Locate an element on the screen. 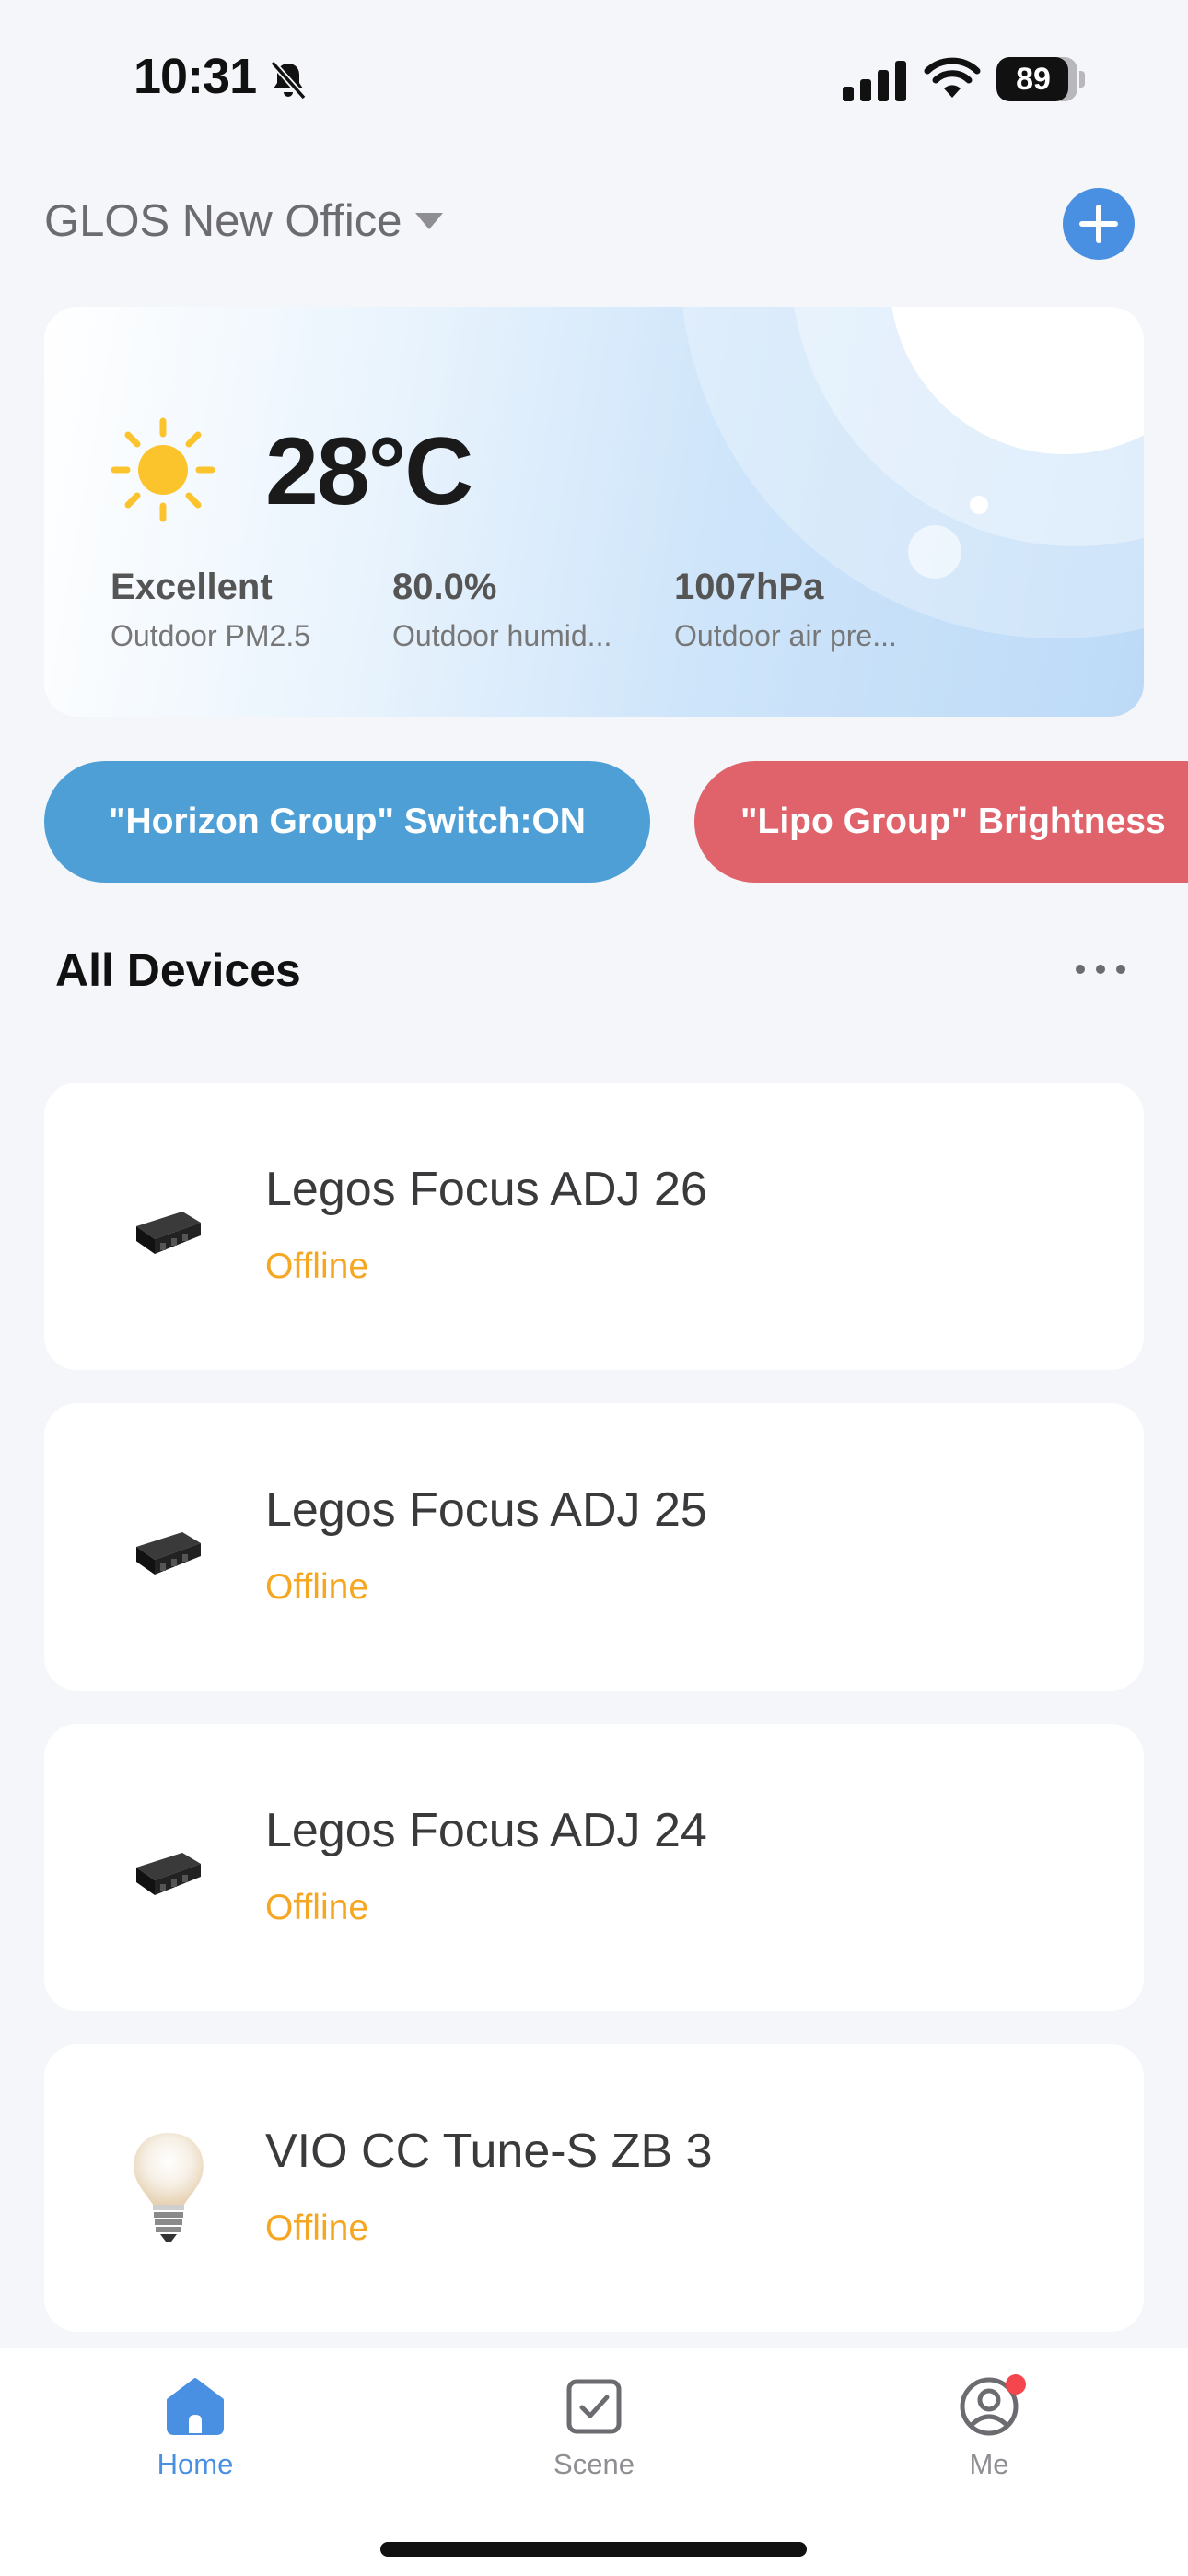  battery-indicator: 89 is located at coordinates (1040, 79).